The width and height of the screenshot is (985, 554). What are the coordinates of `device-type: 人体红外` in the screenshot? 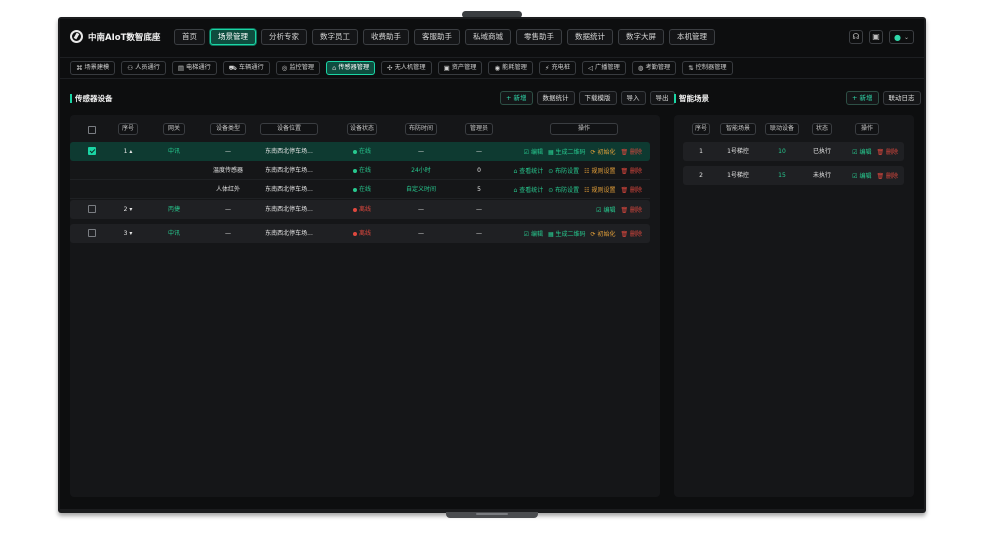 It's located at (227, 189).